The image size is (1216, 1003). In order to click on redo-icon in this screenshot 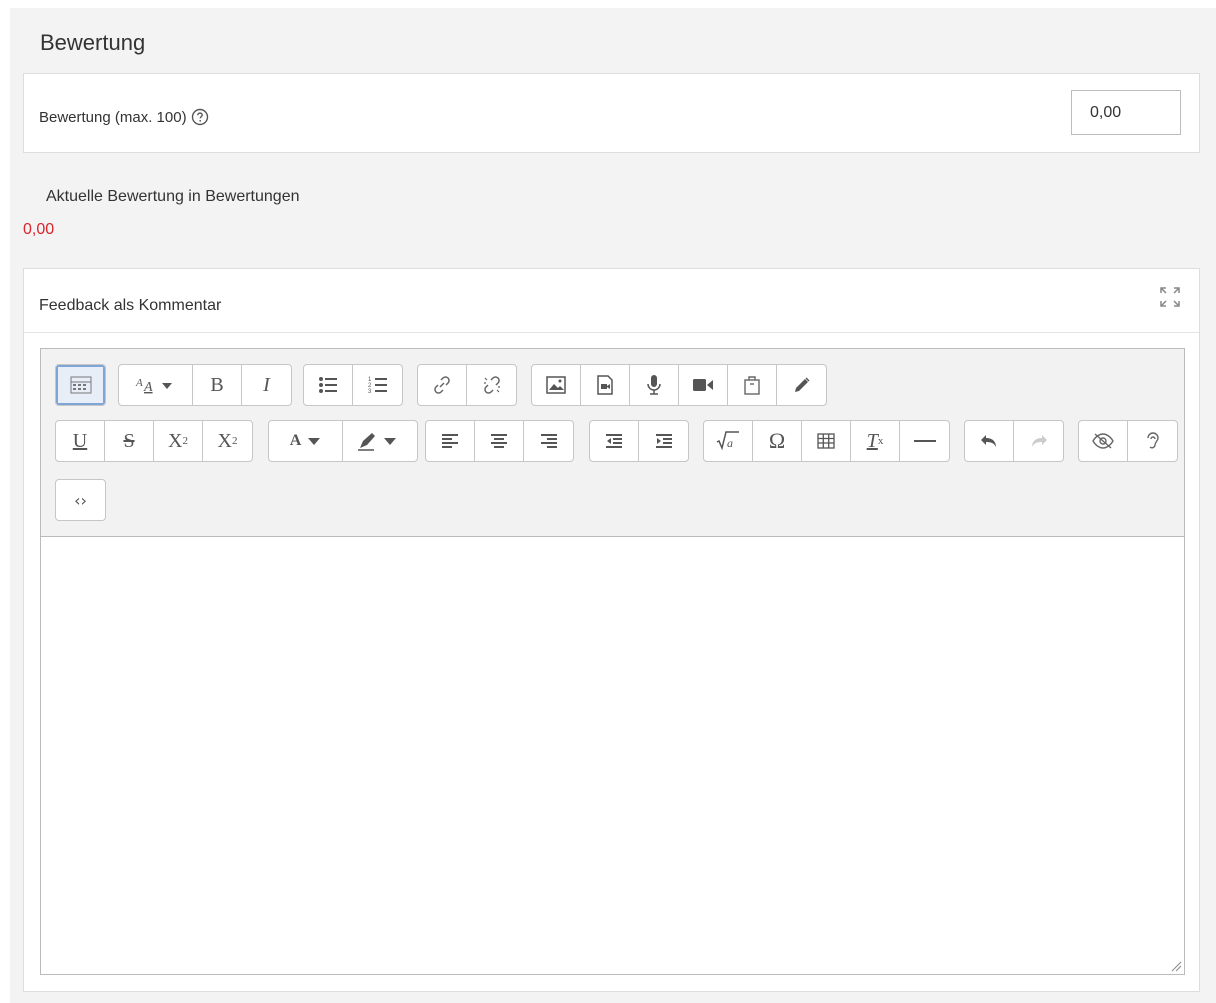, I will do `click(1038, 441)`.